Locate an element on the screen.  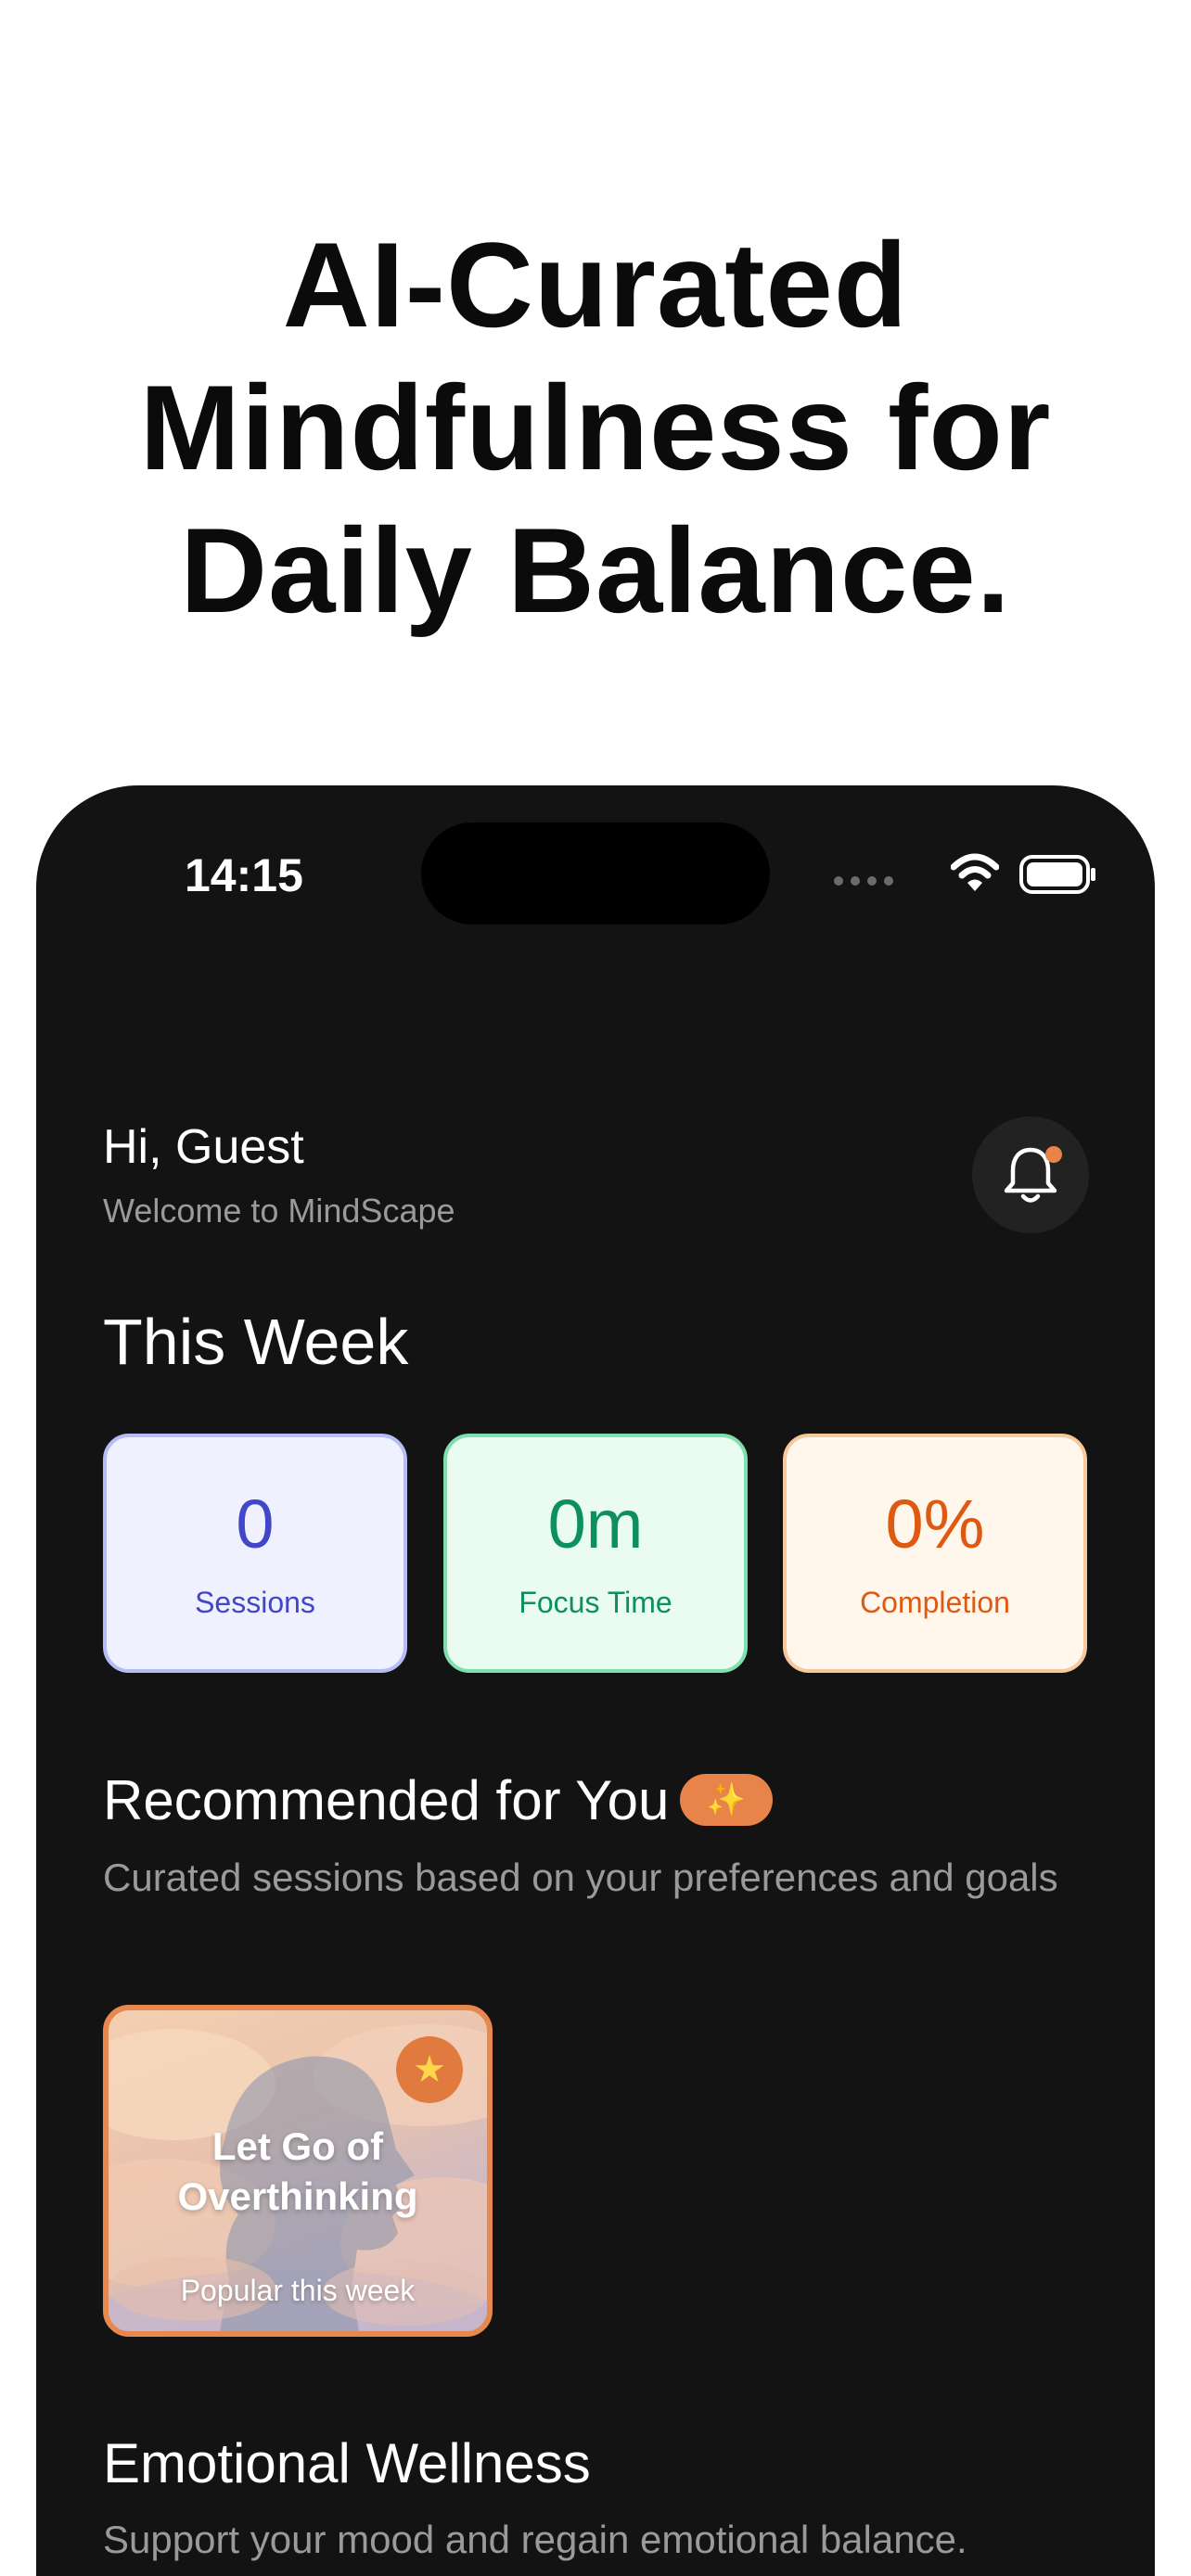
session-tag: Popular this week is located at coordinates (298, 2290).